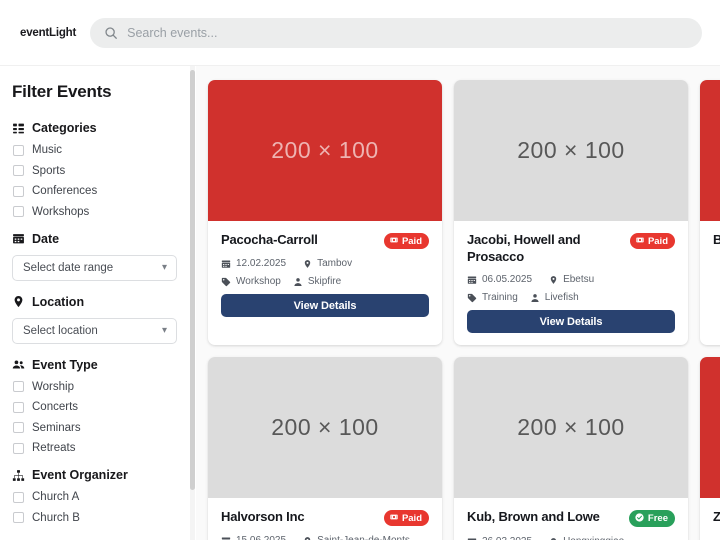 This screenshot has width=720, height=540. Describe the element at coordinates (710, 213) in the screenshot. I see `event-card: 200 × 100 Br` at that location.